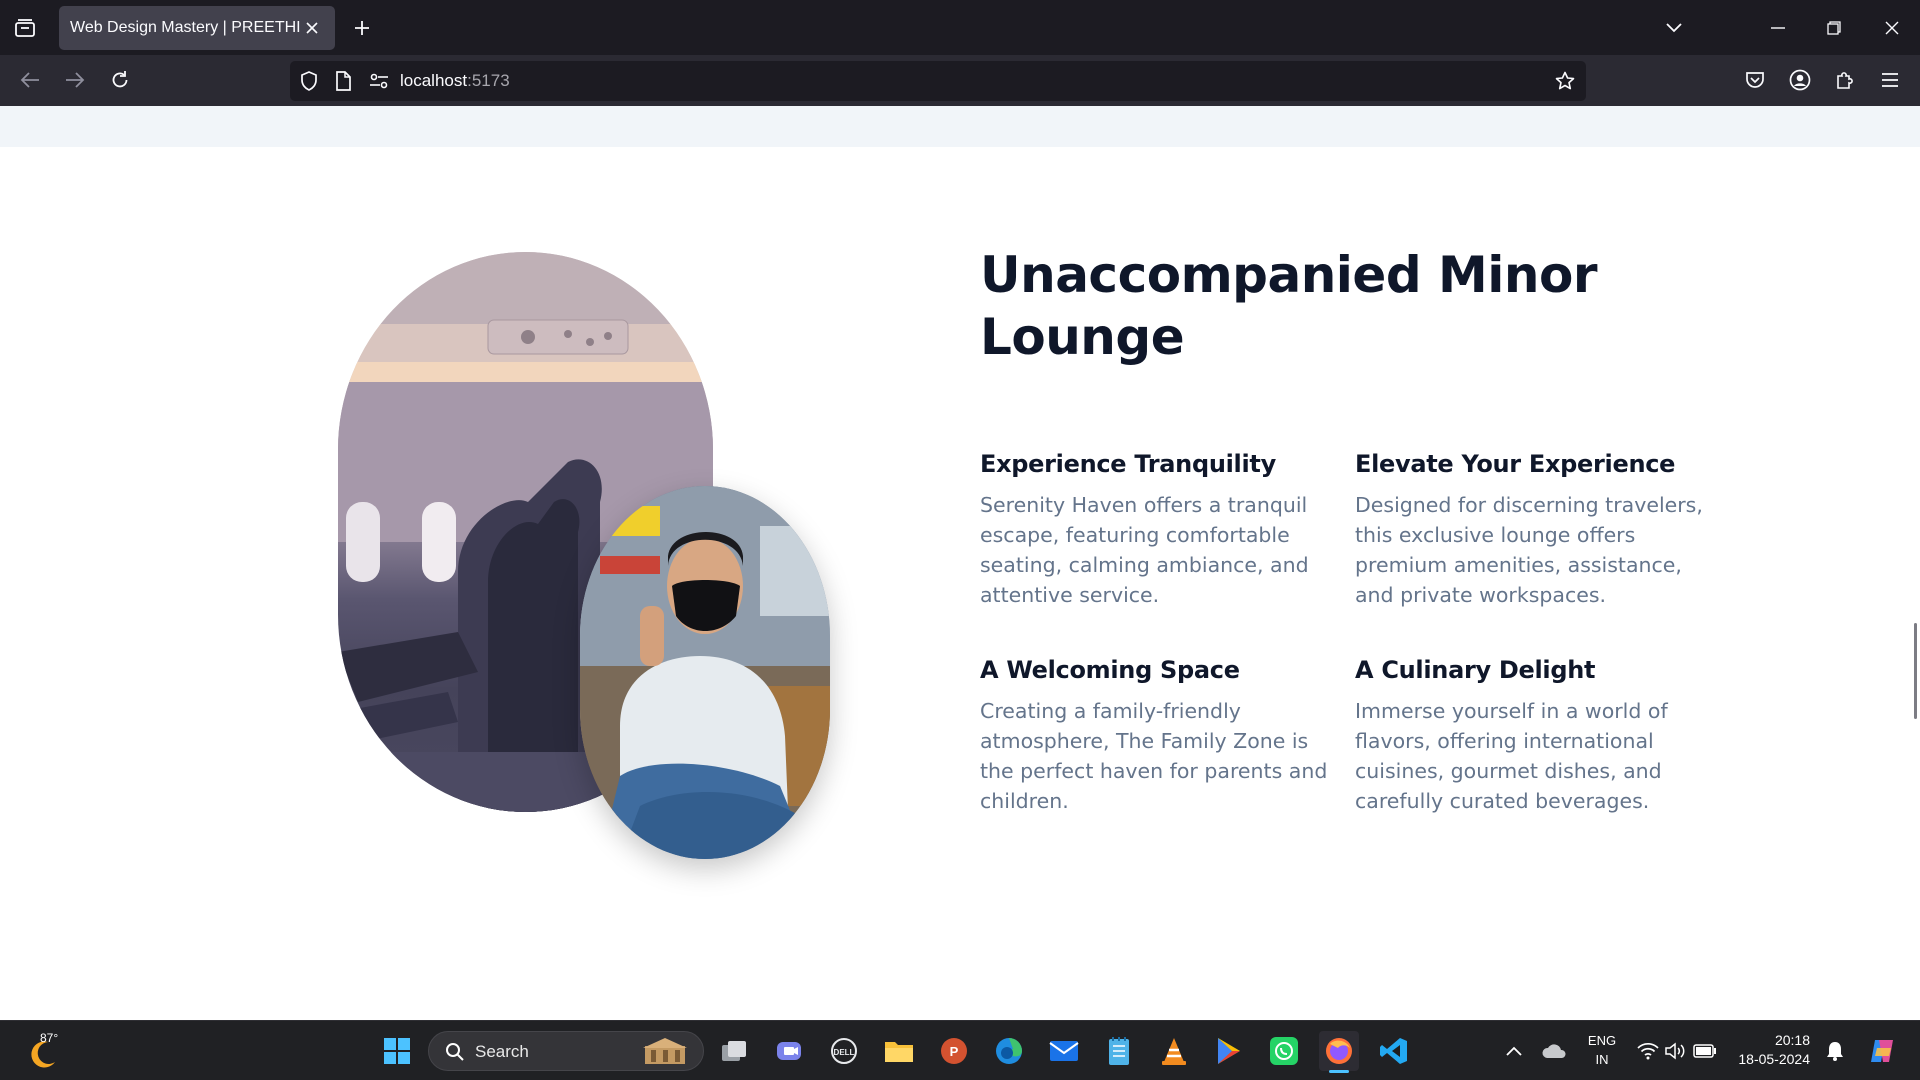 This screenshot has width=1920, height=1080. Describe the element at coordinates (455, 1052) in the screenshot. I see `search-icon` at that location.